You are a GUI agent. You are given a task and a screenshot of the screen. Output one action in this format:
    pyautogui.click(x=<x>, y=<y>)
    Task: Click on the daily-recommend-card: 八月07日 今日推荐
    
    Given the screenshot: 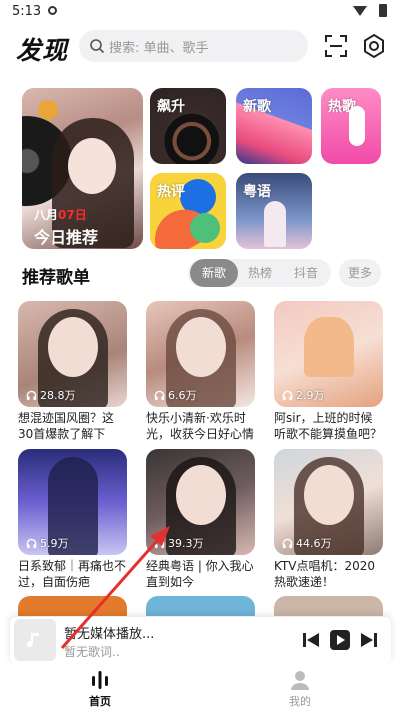 What is the action you would take?
    pyautogui.click(x=82, y=168)
    